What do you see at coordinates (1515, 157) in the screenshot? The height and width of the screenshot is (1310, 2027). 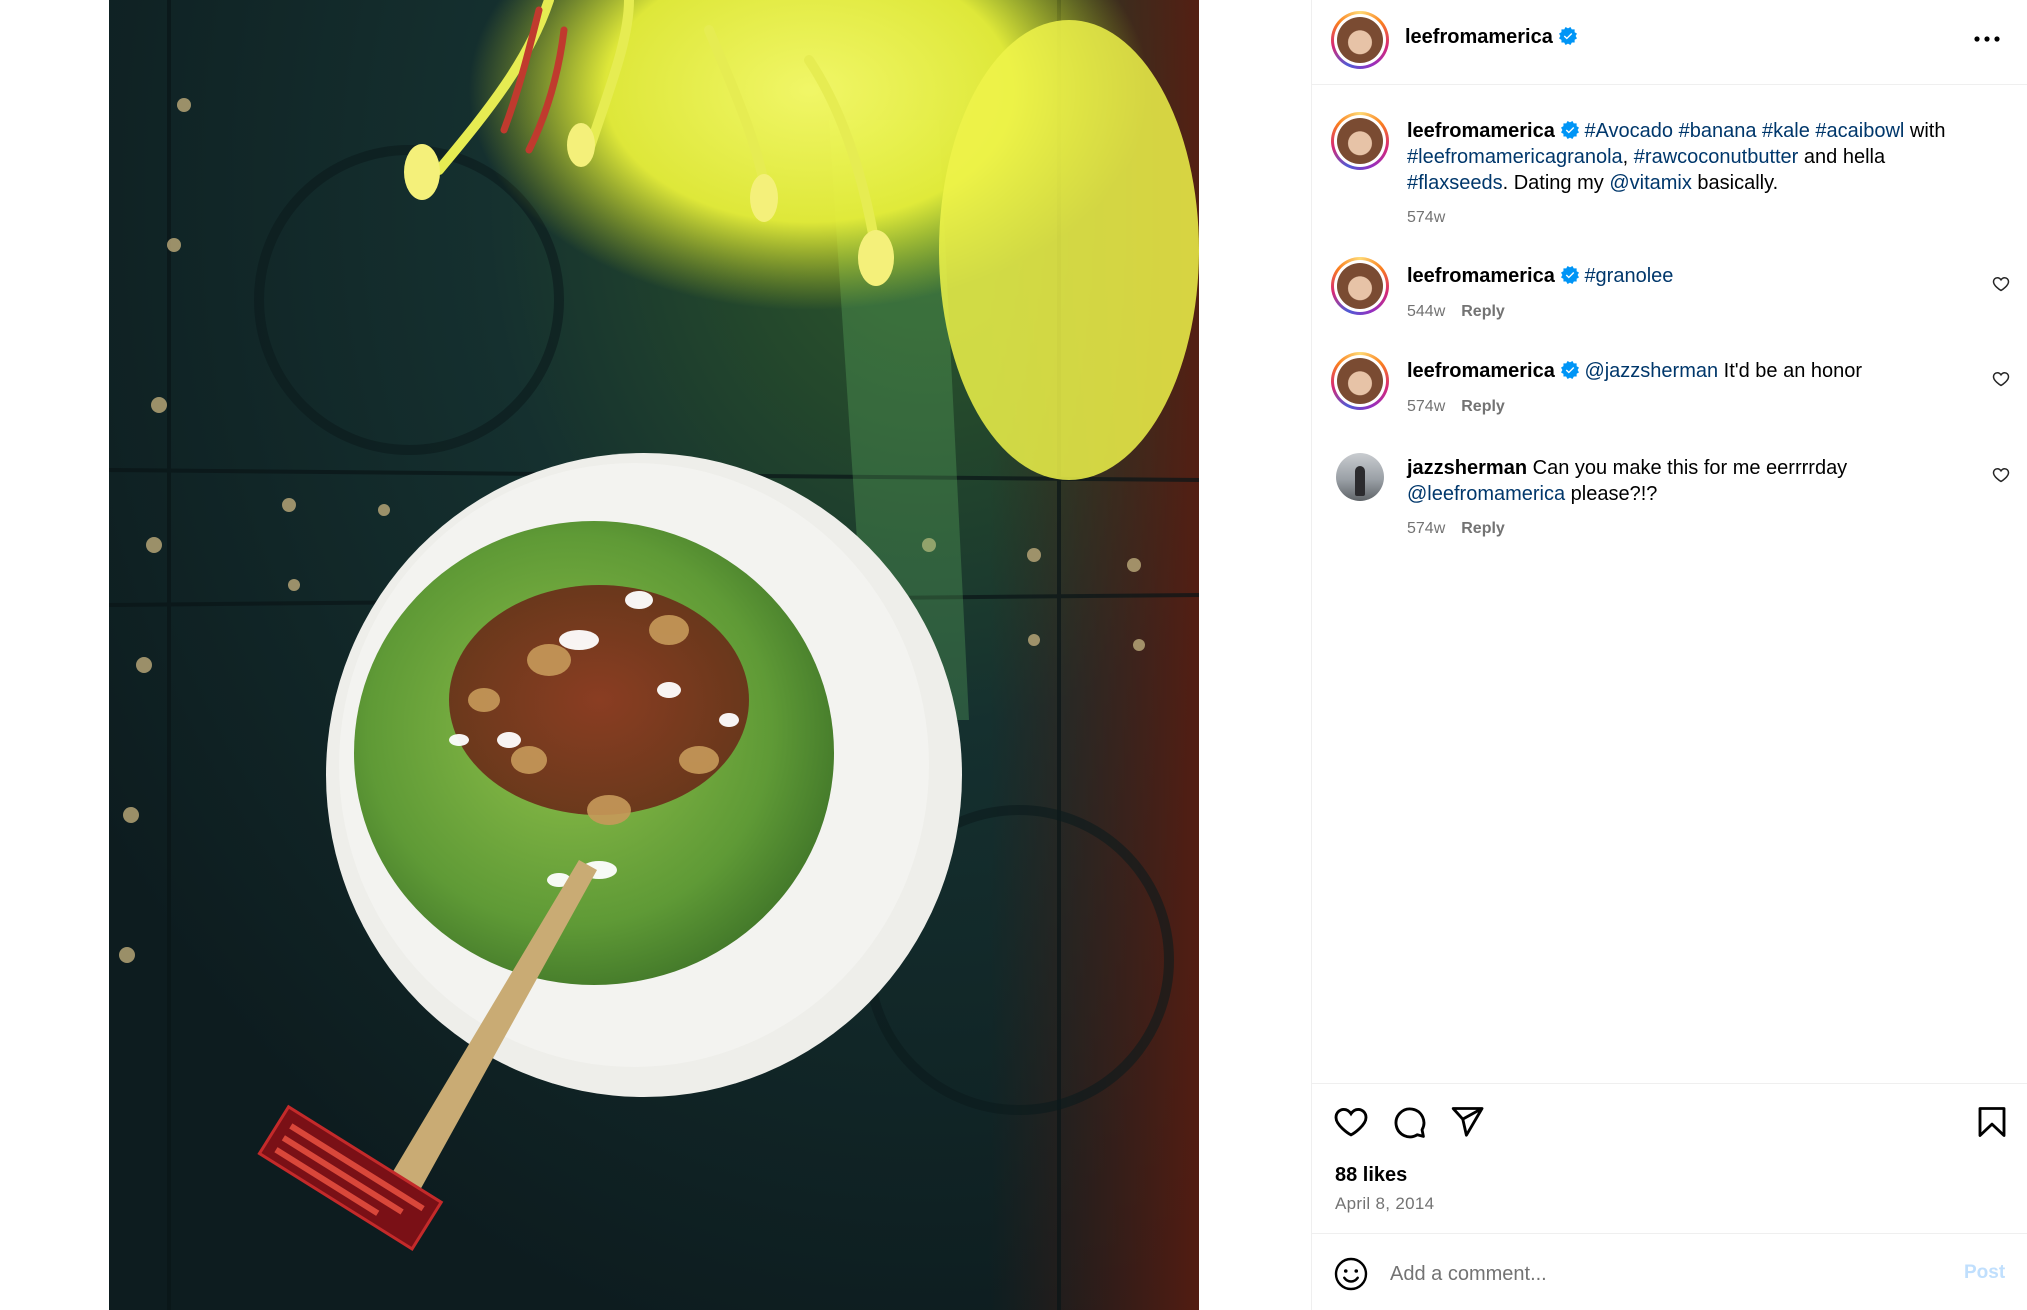 I see `inline-link: #leefromamericagranola` at bounding box center [1515, 157].